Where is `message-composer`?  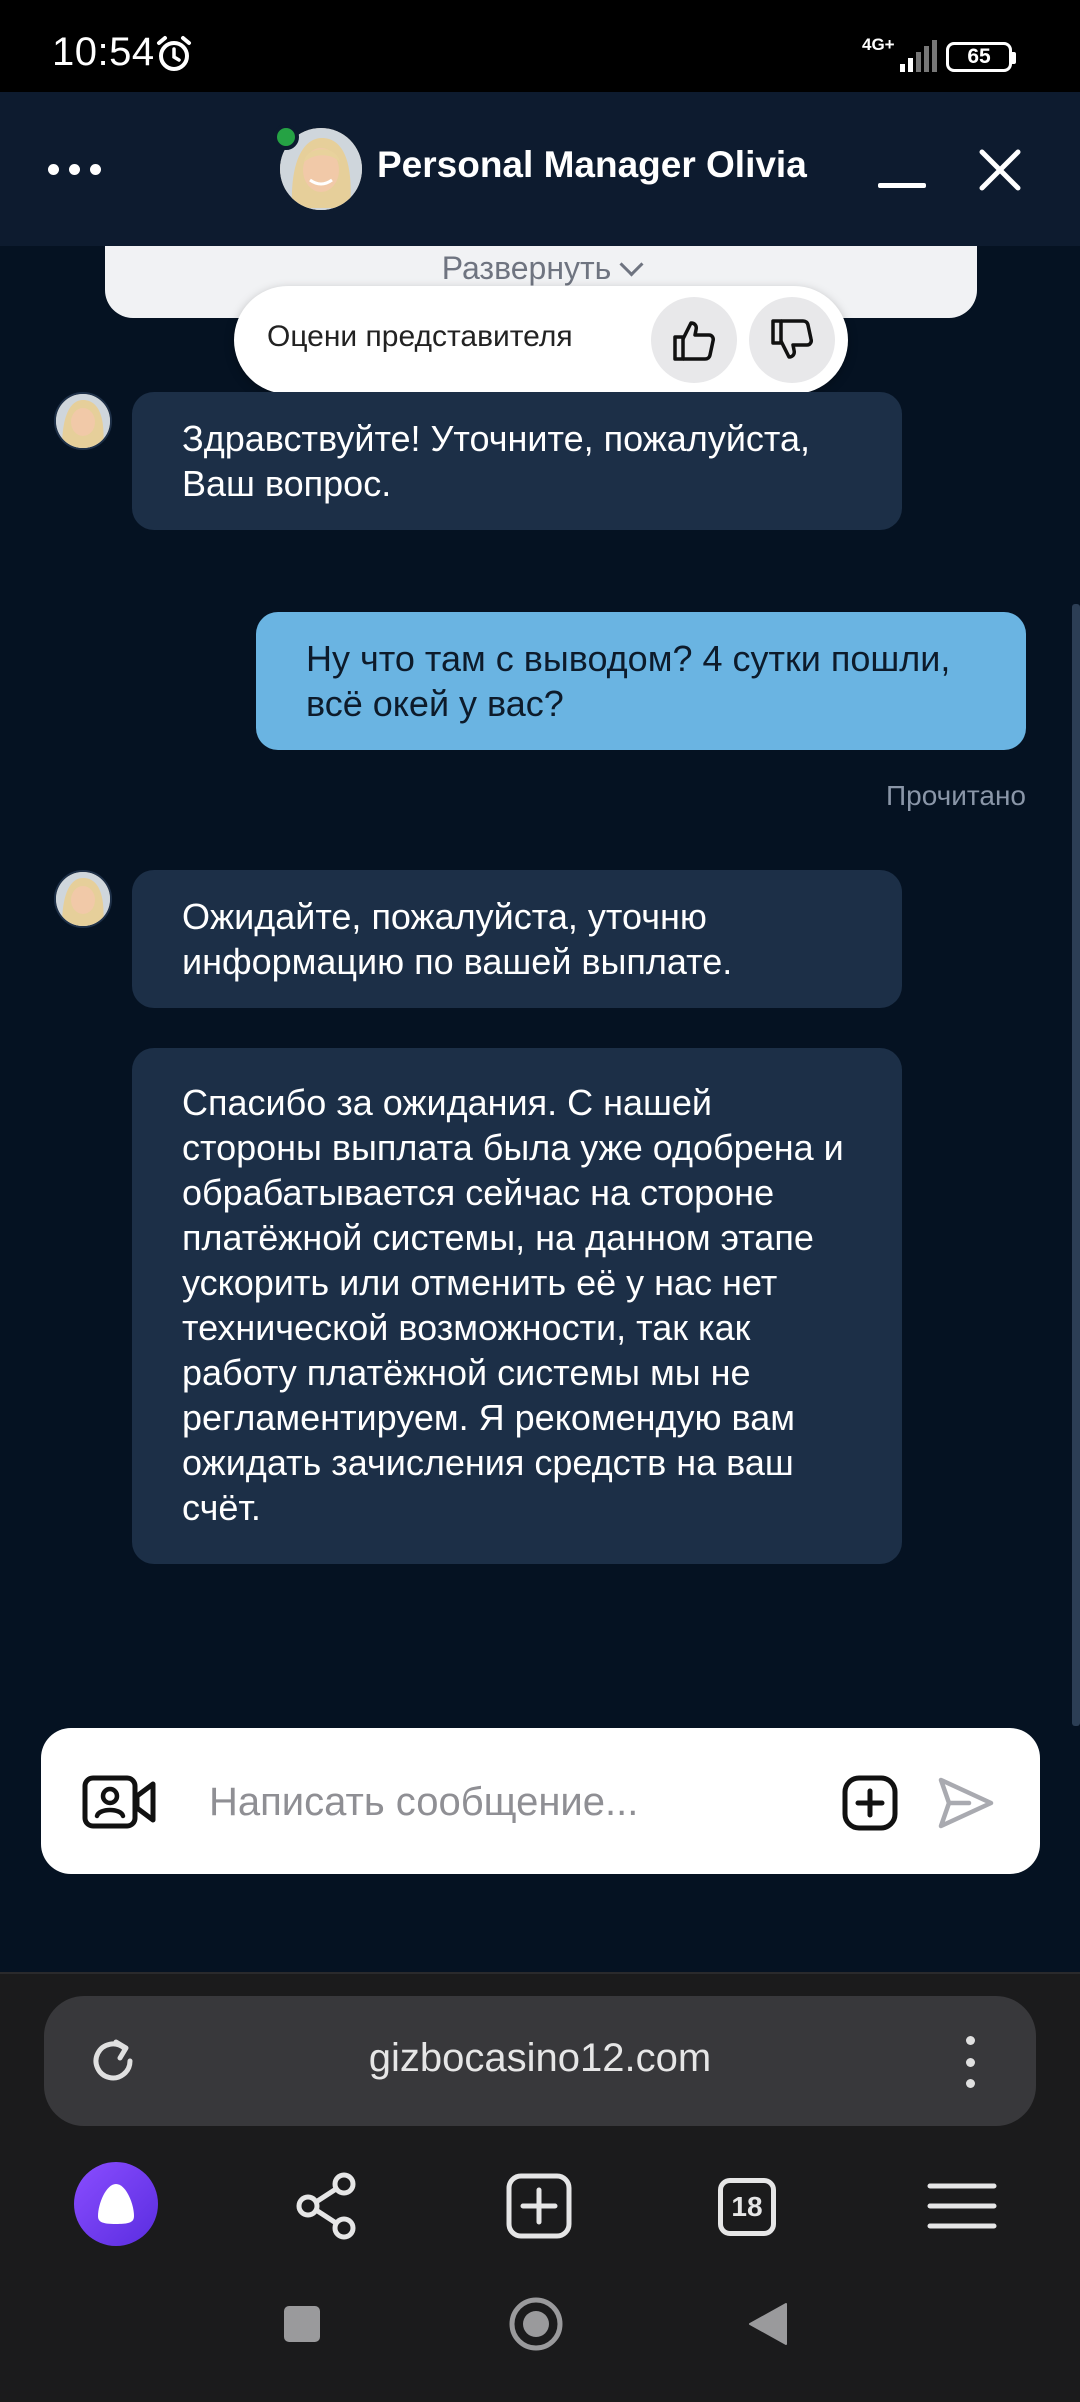 message-composer is located at coordinates (540, 1801).